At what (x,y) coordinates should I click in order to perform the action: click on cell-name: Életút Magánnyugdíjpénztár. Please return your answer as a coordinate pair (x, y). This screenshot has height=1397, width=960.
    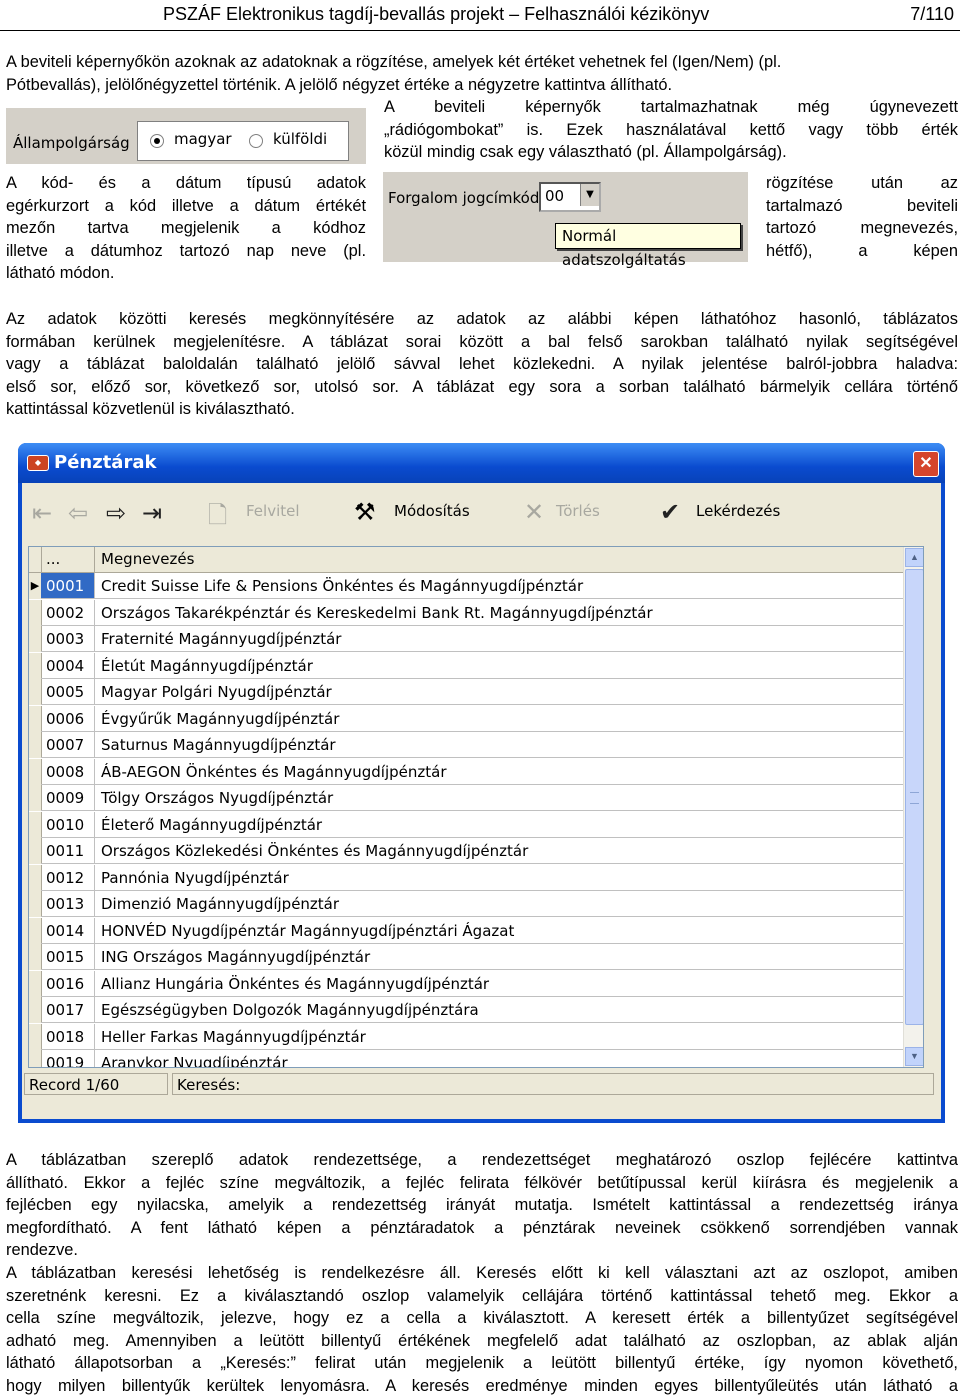
    Looking at the image, I should click on (499, 666).